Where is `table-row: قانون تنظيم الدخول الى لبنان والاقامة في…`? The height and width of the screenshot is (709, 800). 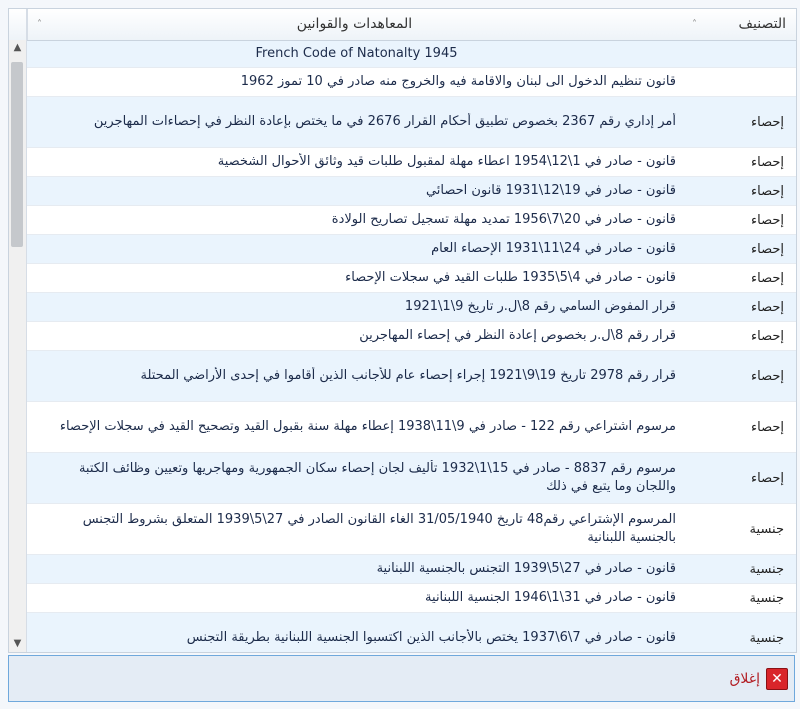
table-row: قانون تنظيم الدخول الى لبنان والاقامة في… is located at coordinates (411, 82).